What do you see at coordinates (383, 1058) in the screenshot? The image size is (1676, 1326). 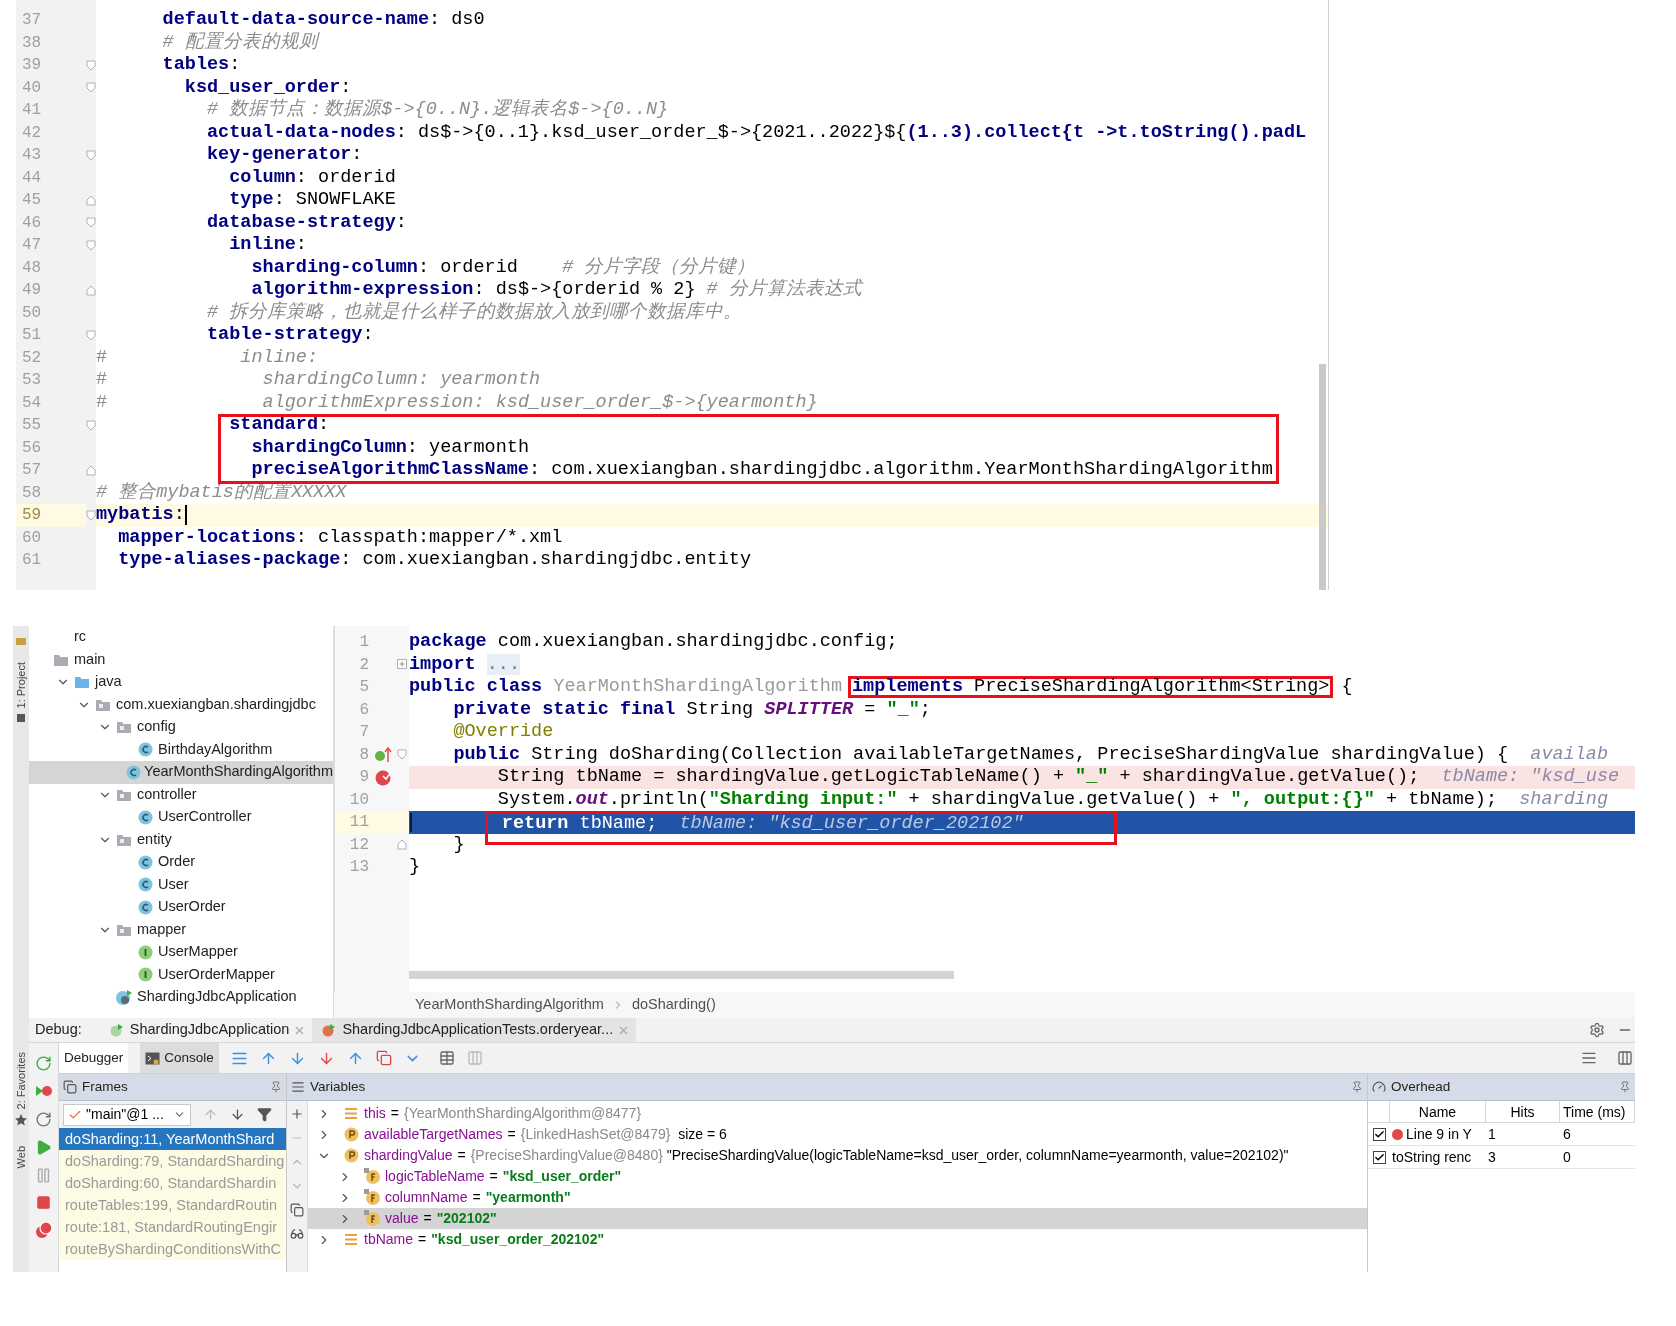 I see `drop-frame-icon` at bounding box center [383, 1058].